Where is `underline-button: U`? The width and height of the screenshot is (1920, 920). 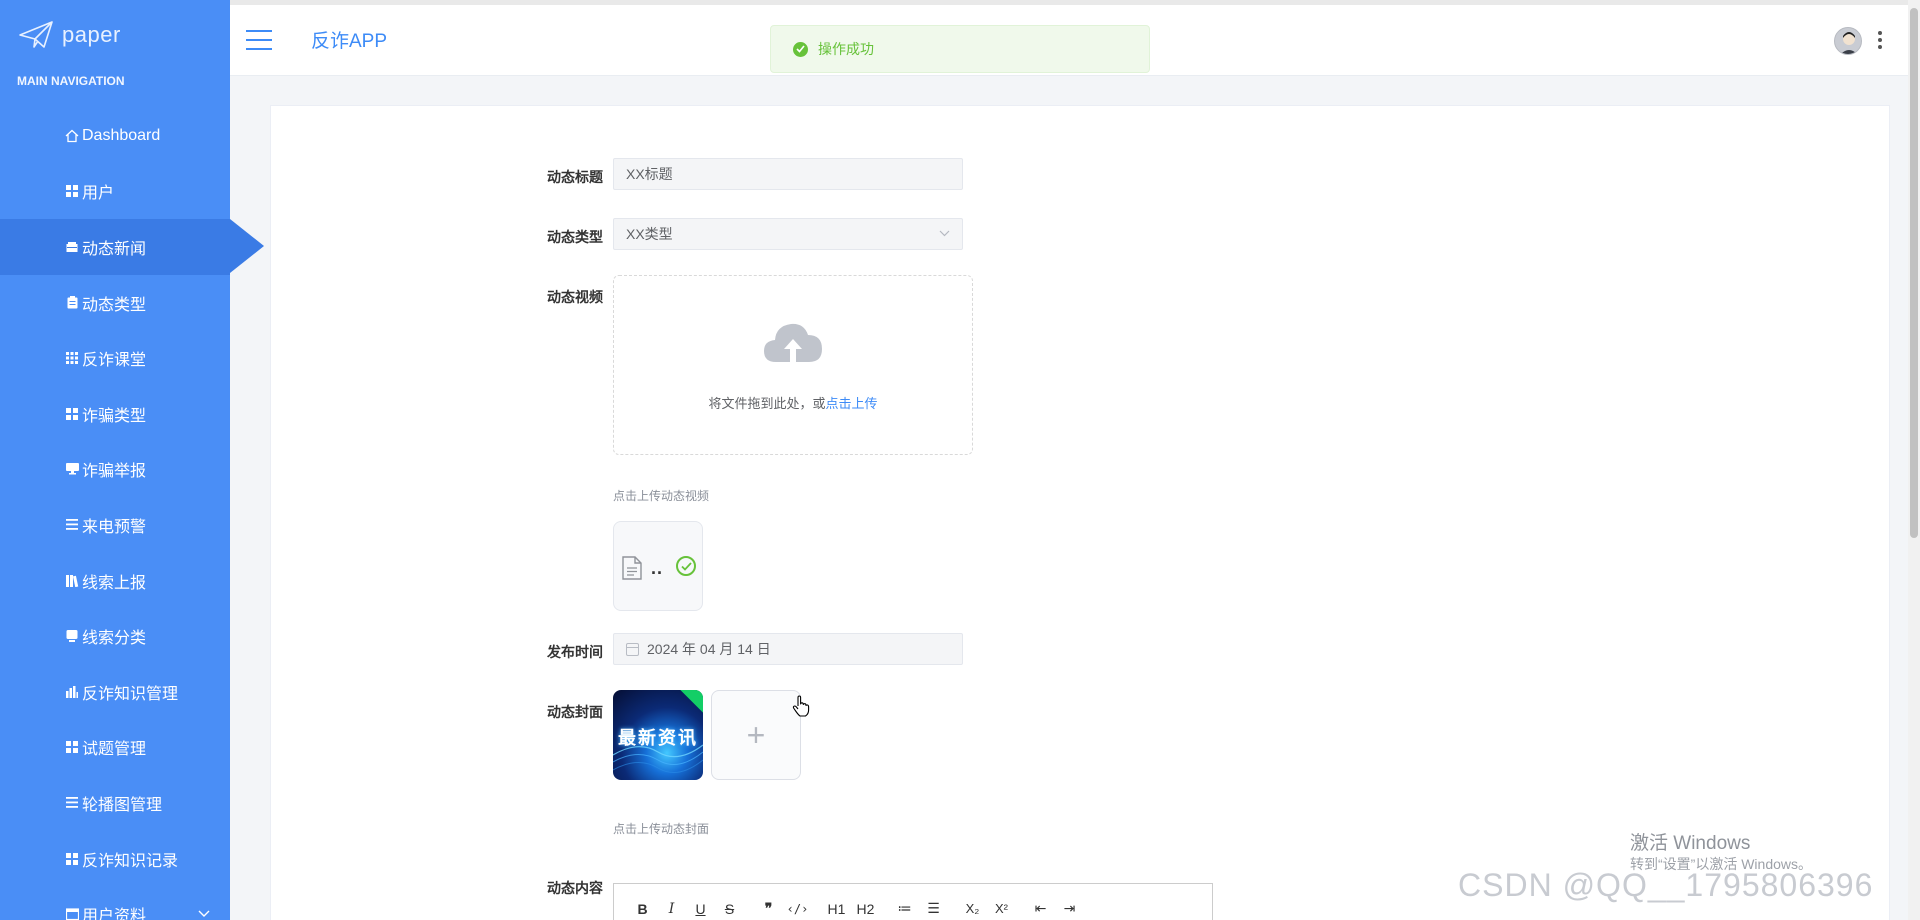
underline-button: U is located at coordinates (700, 908).